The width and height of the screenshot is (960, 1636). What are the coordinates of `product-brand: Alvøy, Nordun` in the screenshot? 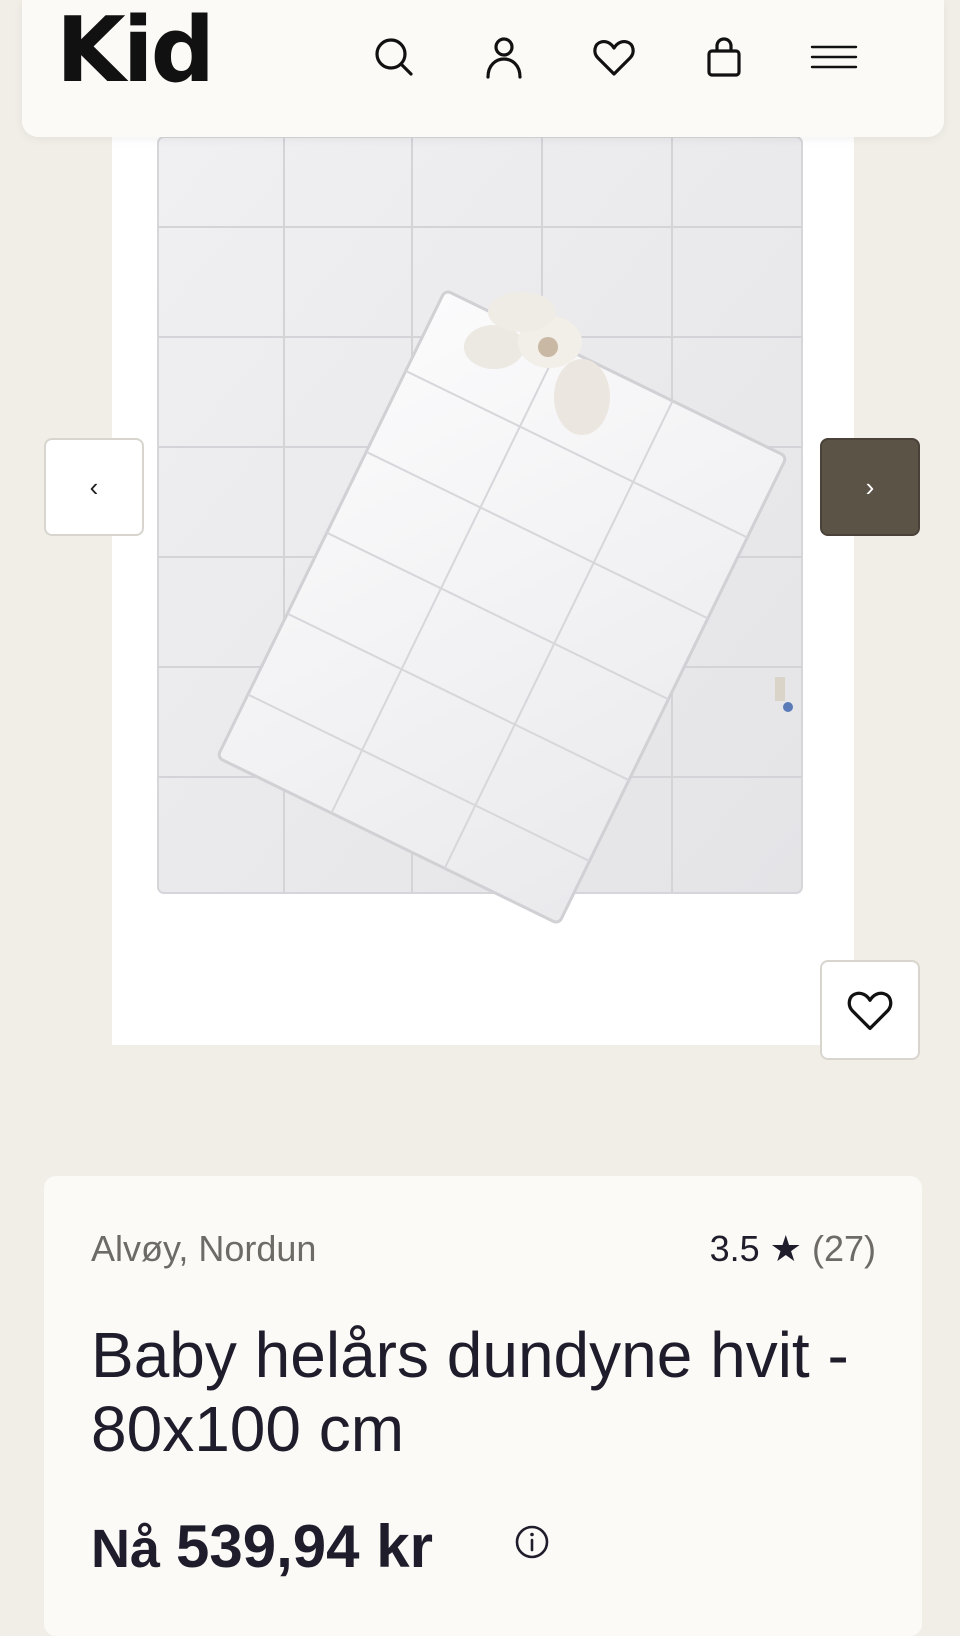 It's located at (203, 1249).